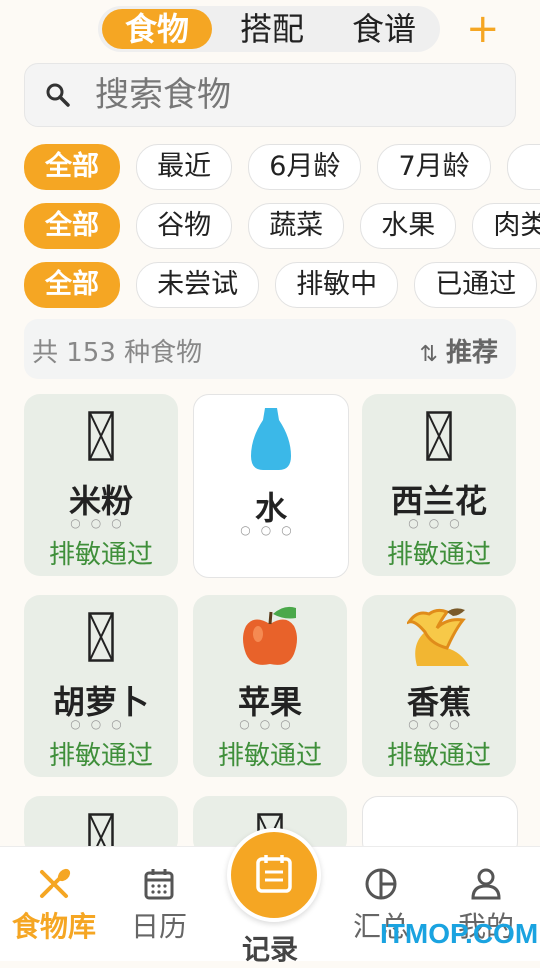  Describe the element at coordinates (53, 926) in the screenshot. I see `nav-label: 食物库` at that location.